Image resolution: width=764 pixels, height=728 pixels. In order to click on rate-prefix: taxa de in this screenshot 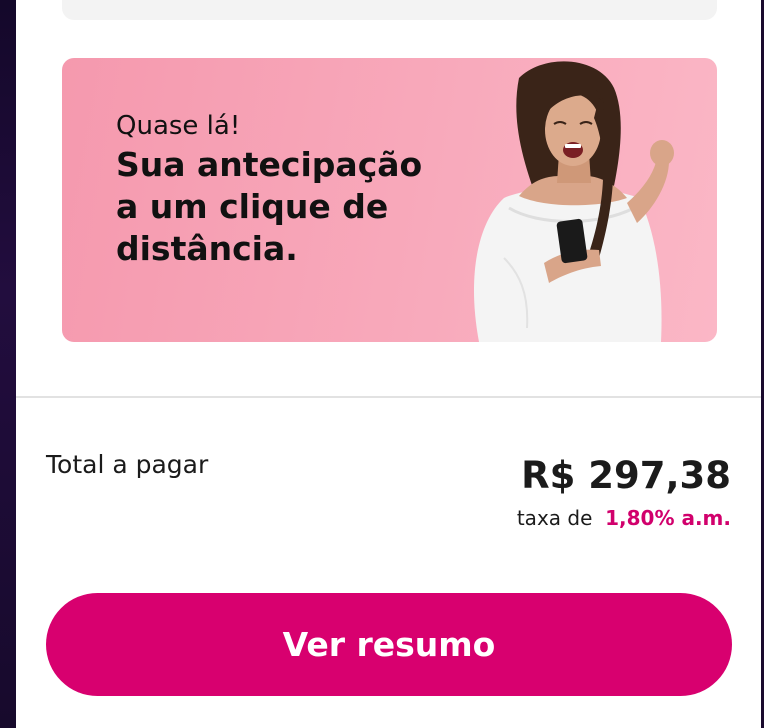, I will do `click(557, 518)`.